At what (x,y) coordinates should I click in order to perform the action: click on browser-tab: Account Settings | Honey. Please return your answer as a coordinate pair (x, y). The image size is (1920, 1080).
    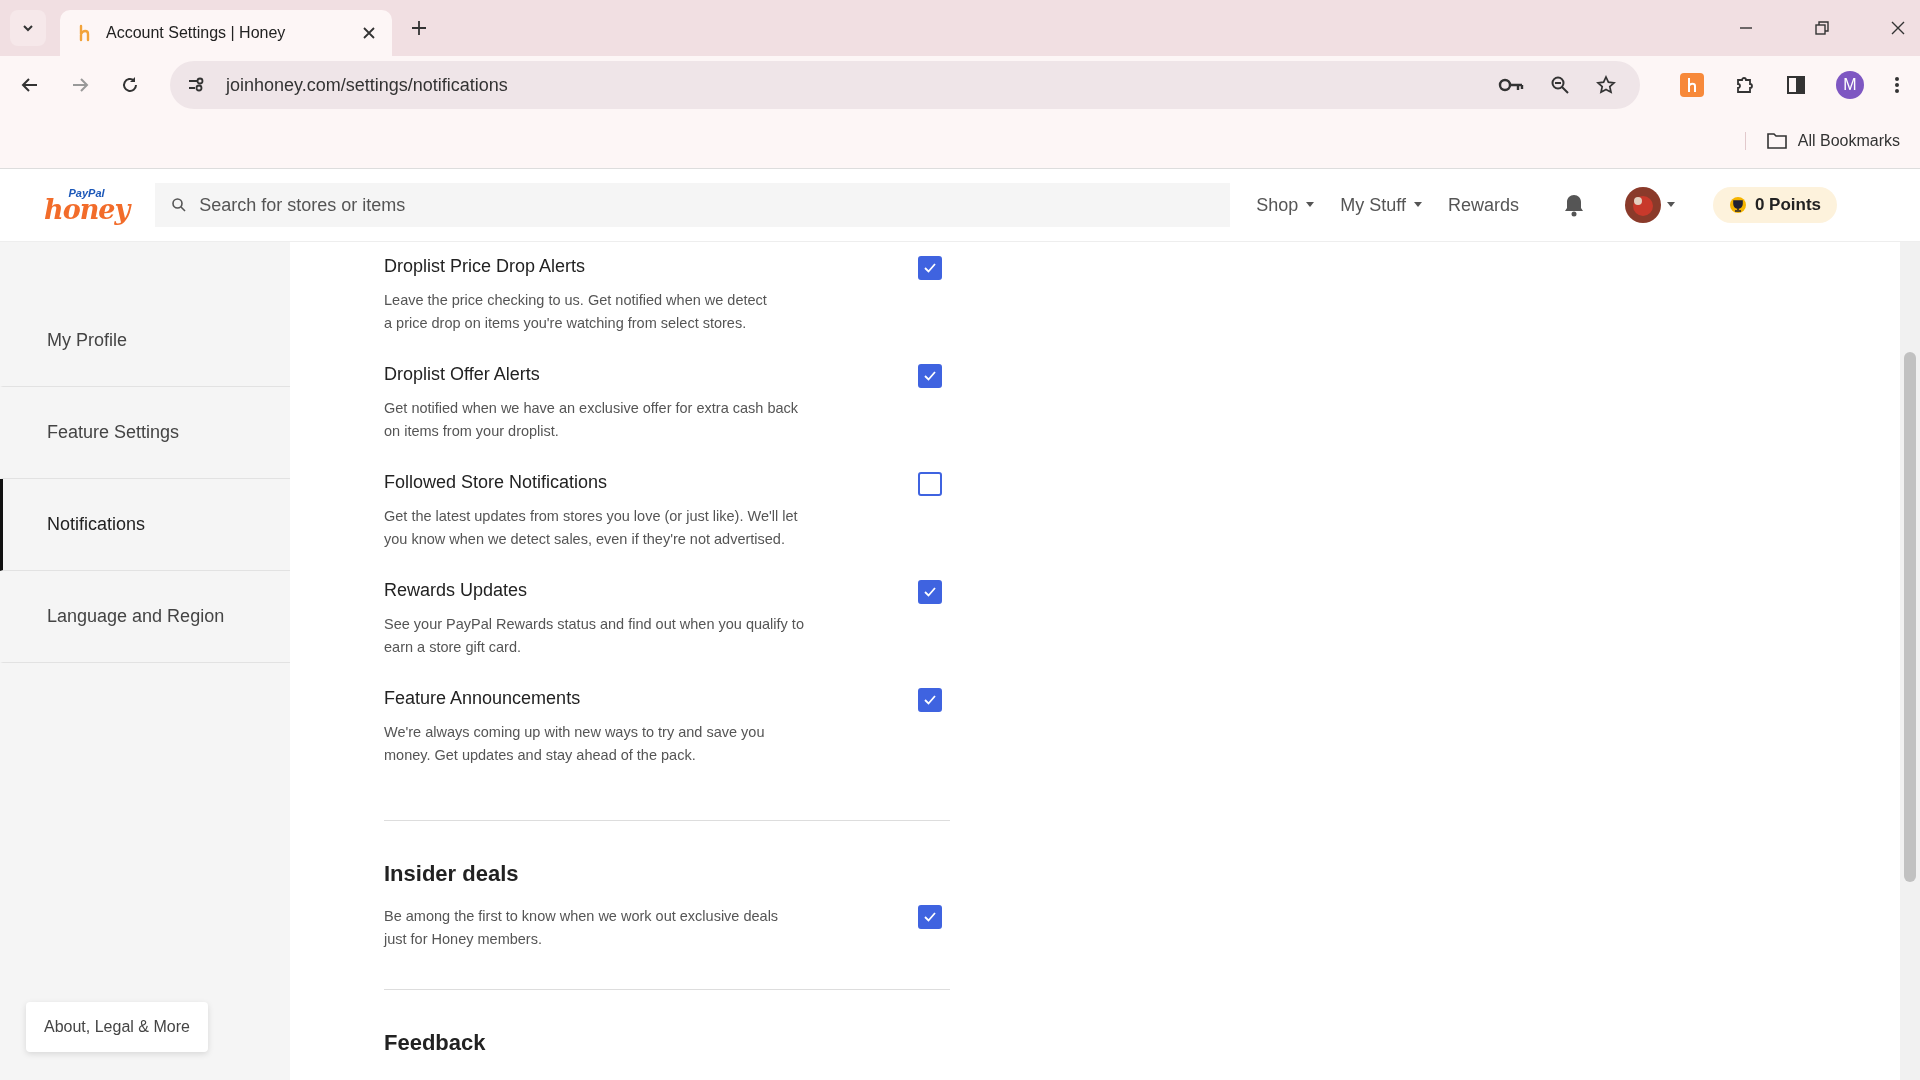
    Looking at the image, I should click on (226, 33).